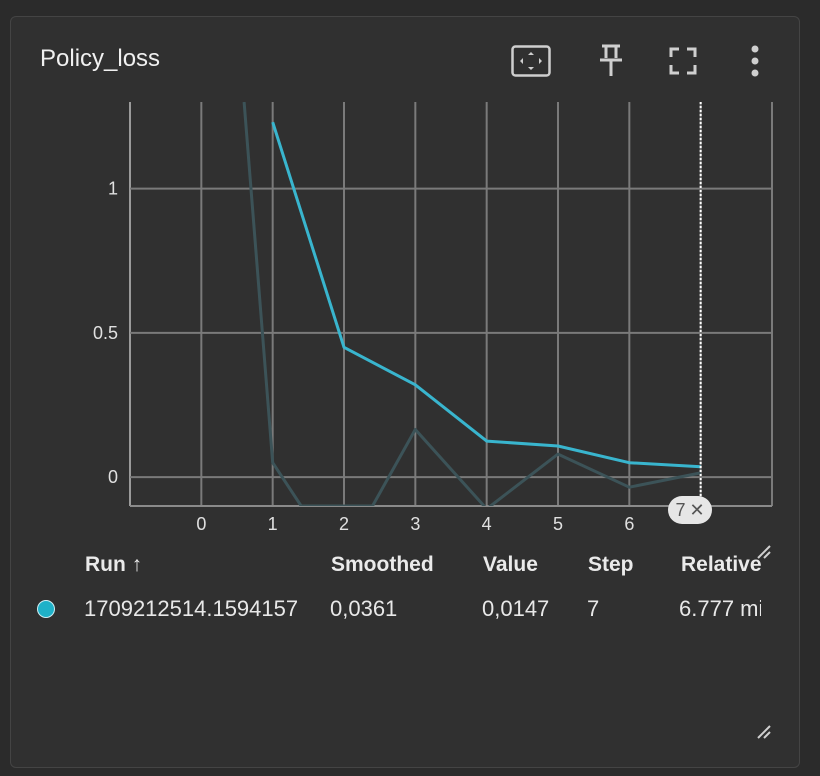 Image resolution: width=820 pixels, height=776 pixels. Describe the element at coordinates (510, 565) in the screenshot. I see `column-value: Value` at that location.